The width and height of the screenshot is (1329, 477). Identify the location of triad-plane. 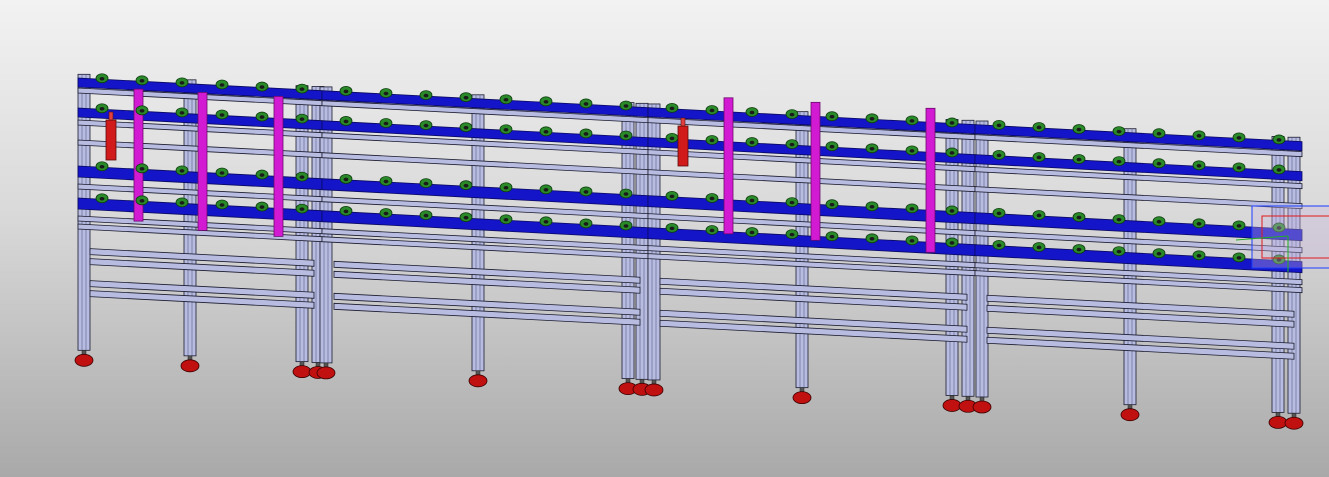
(1290, 237).